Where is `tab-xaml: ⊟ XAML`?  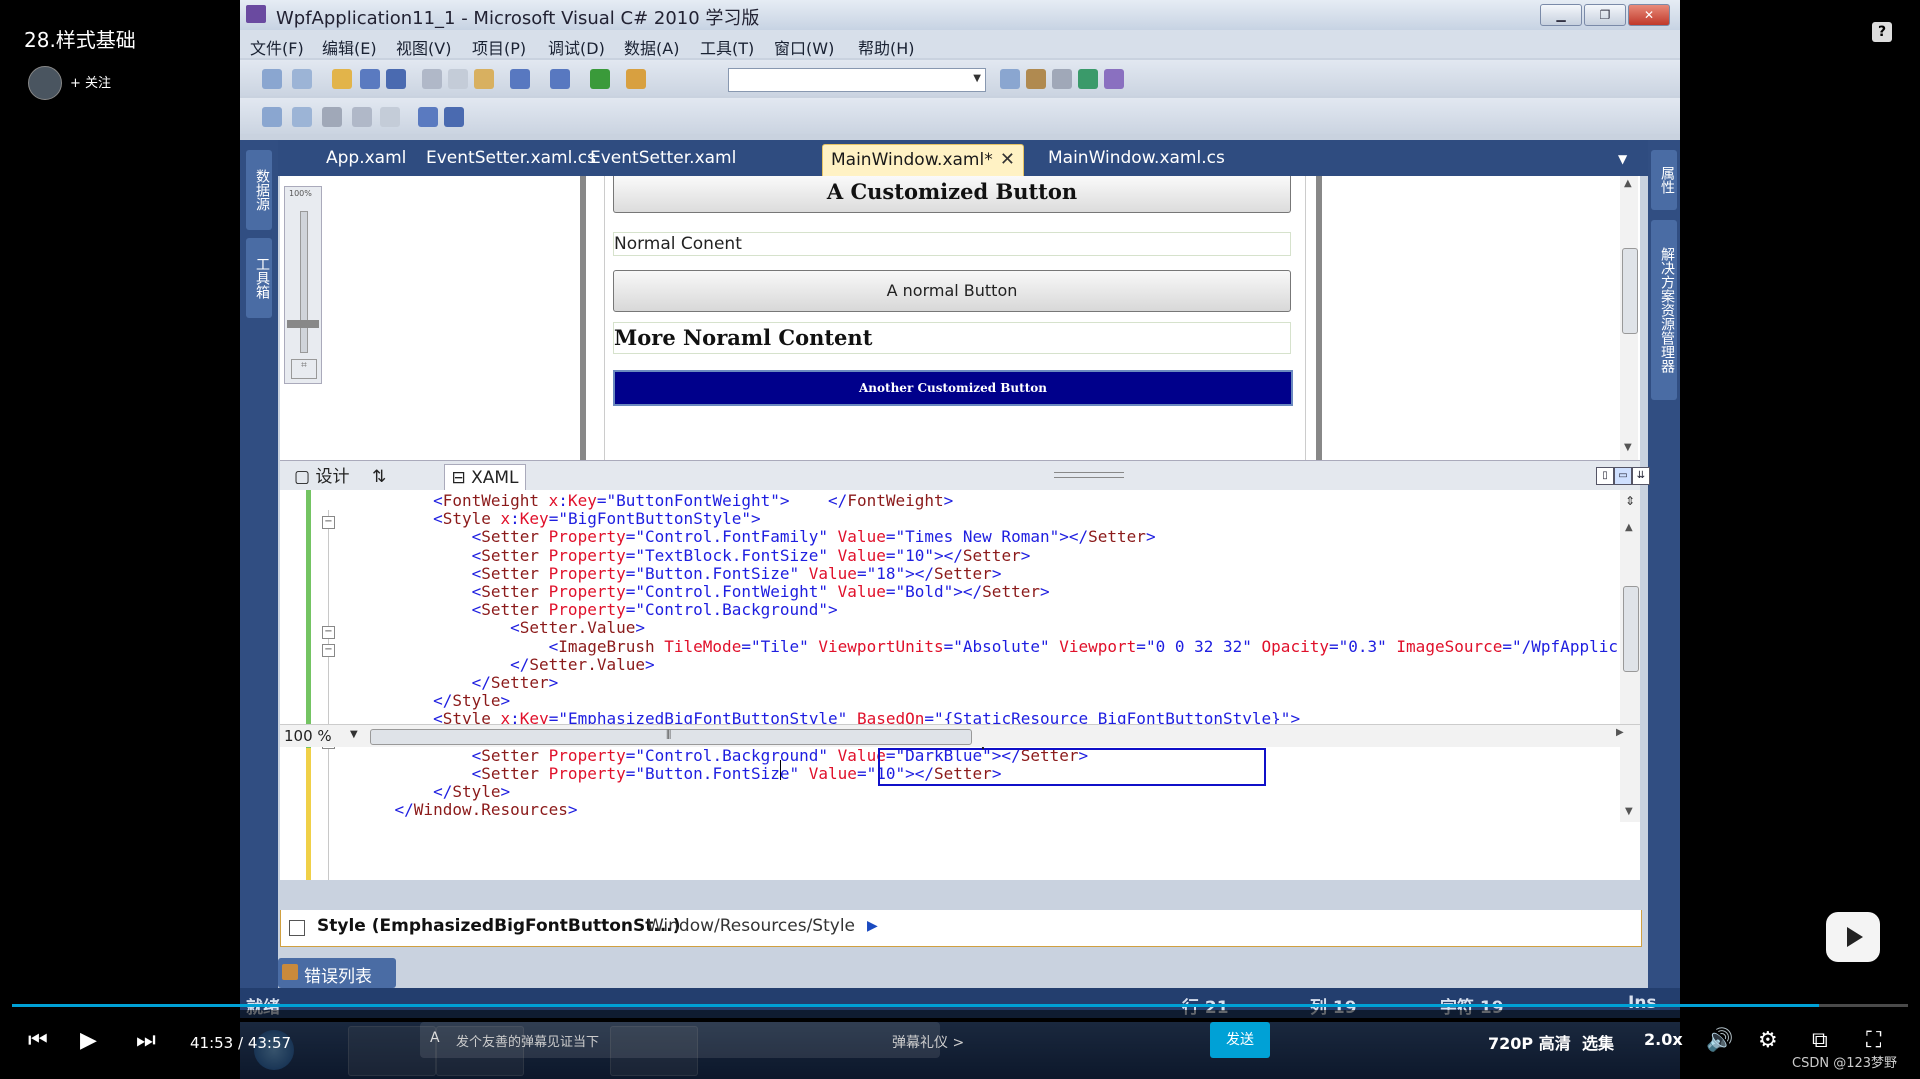 tab-xaml: ⊟ XAML is located at coordinates (485, 477).